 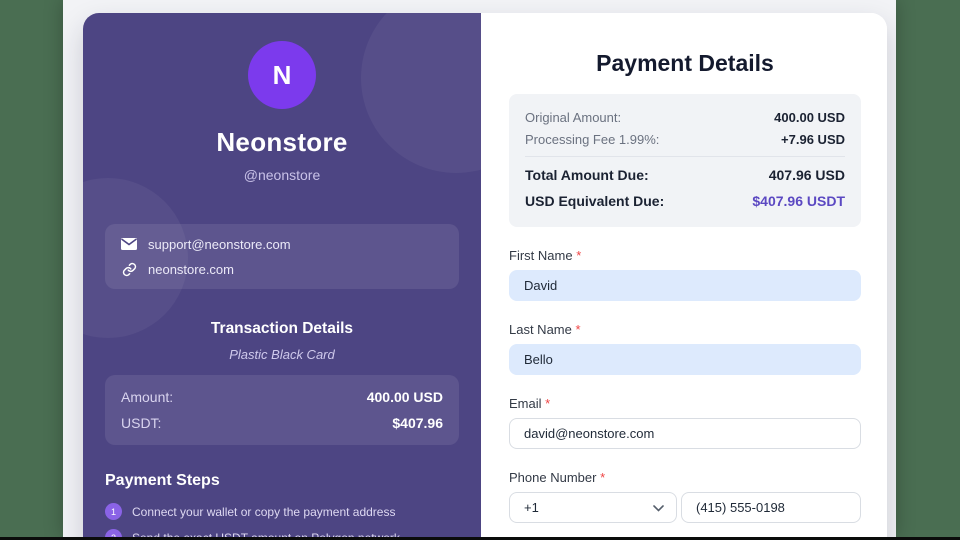 I want to click on last-name-field, so click(x=685, y=359).